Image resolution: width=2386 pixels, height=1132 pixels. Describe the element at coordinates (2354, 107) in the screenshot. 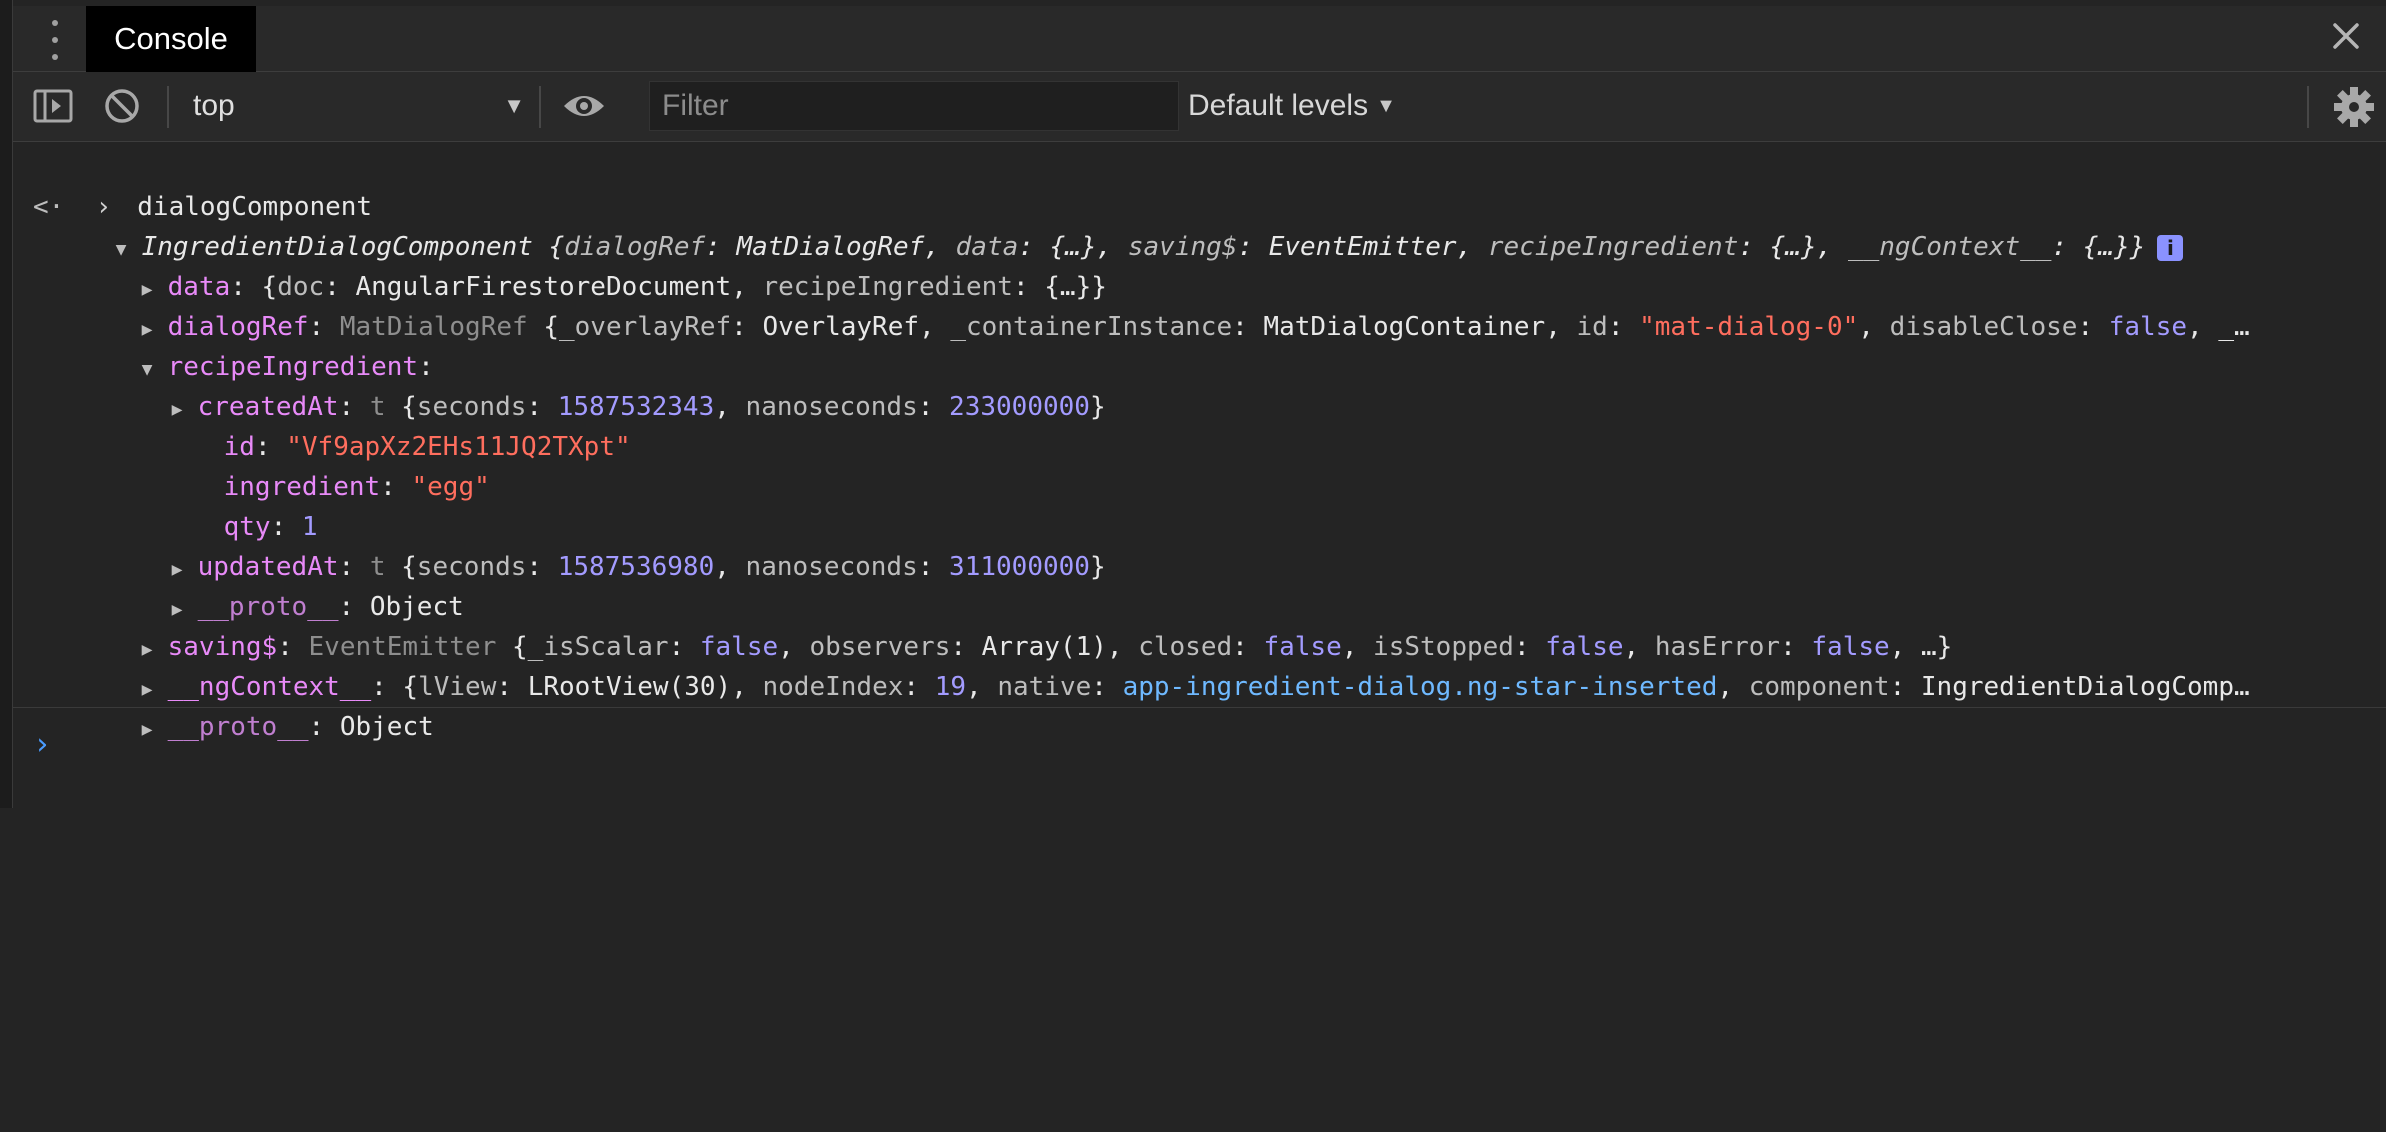

I see `gear-icon` at that location.